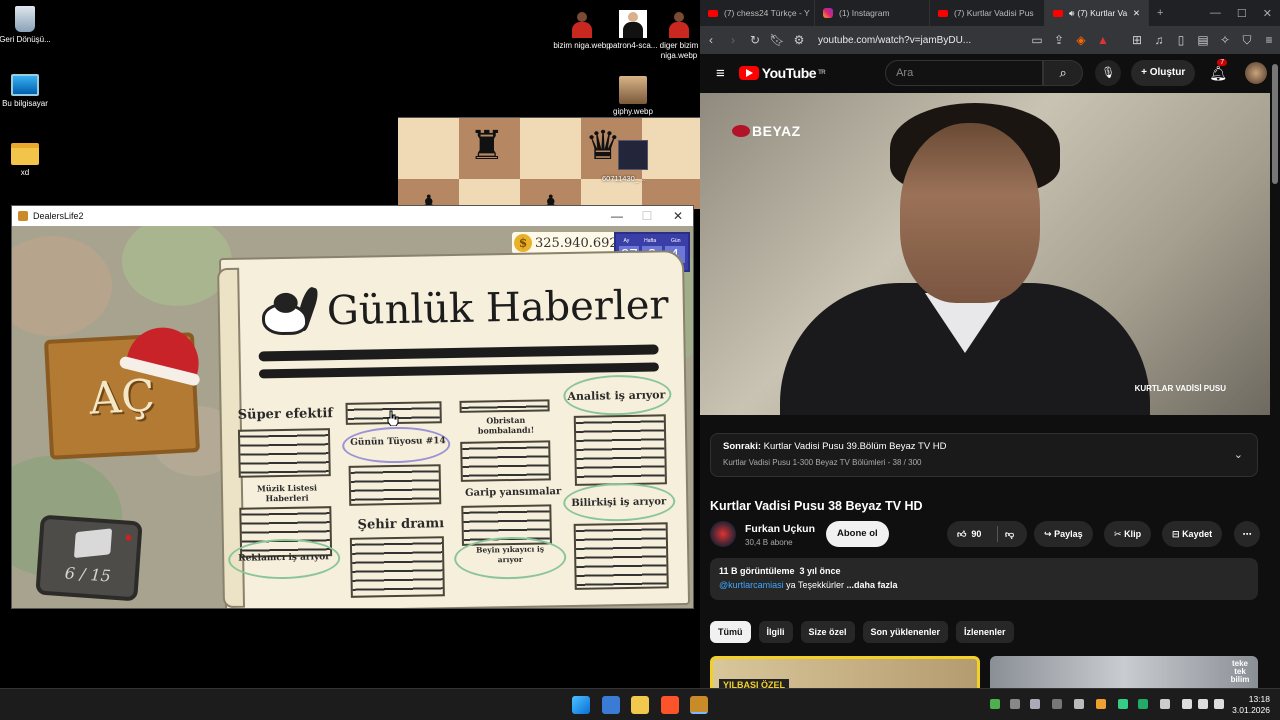 This screenshot has width=1280, height=720. What do you see at coordinates (987, 534) in the screenshot?
I see `like-button: 👍︎ 90 👎︎` at bounding box center [987, 534].